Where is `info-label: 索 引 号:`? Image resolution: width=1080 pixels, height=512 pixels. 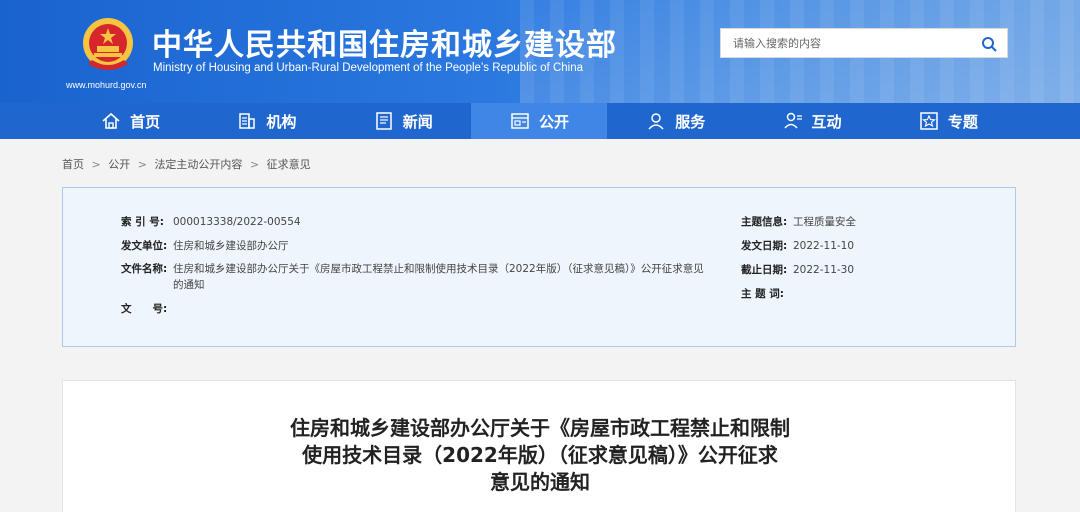
info-label: 索 引 号: is located at coordinates (143, 222).